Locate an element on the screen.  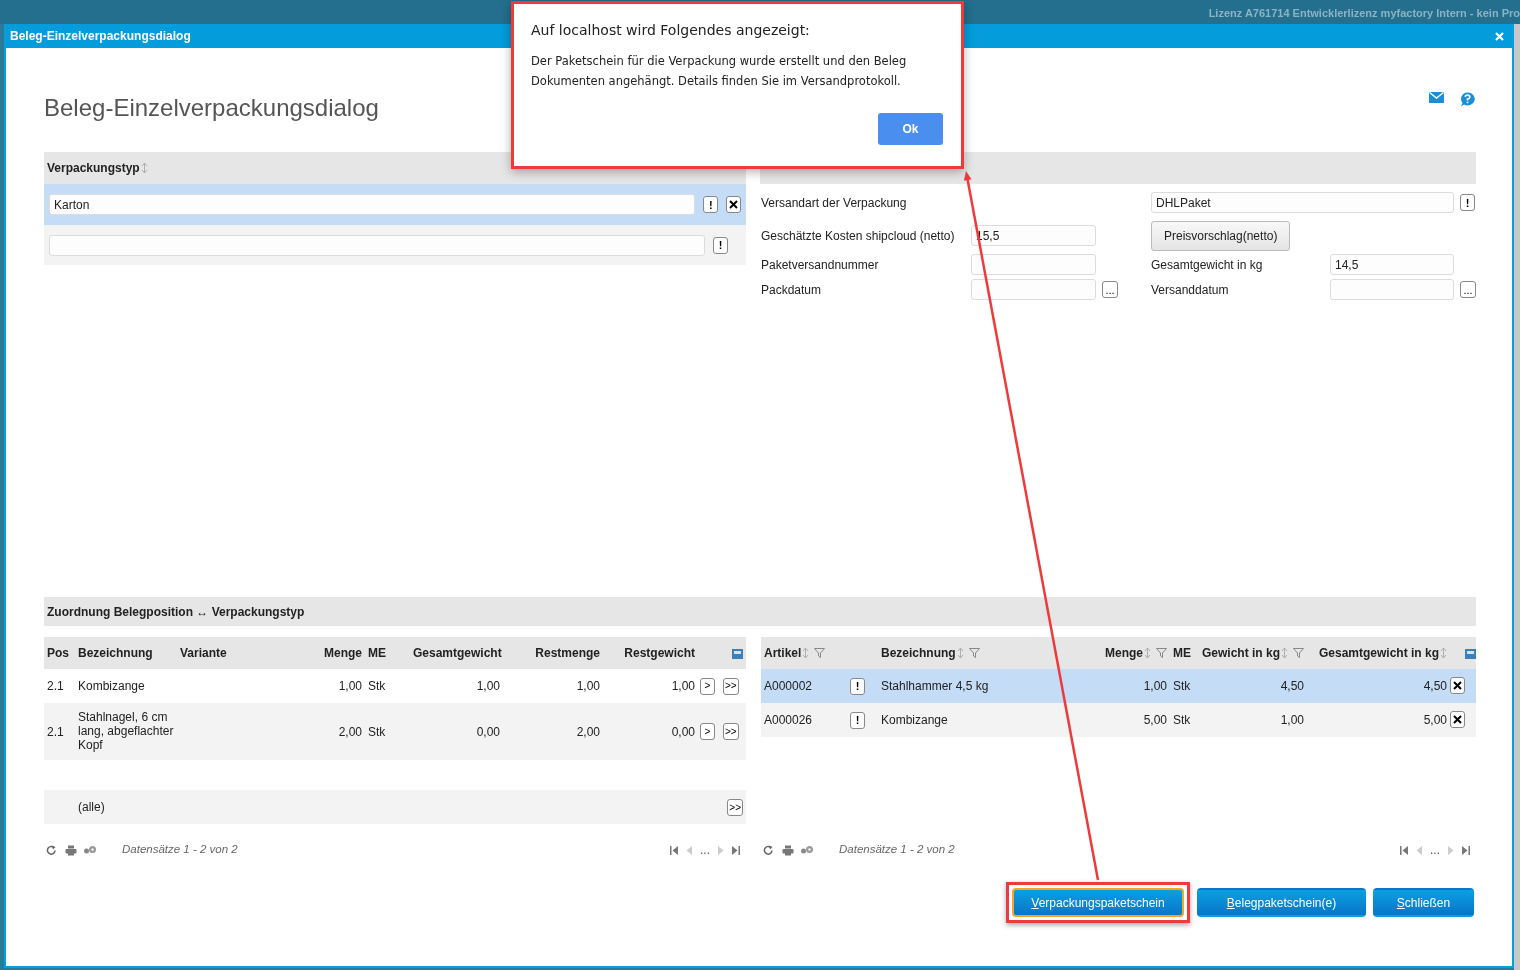
input-field: Karton is located at coordinates (372, 204).